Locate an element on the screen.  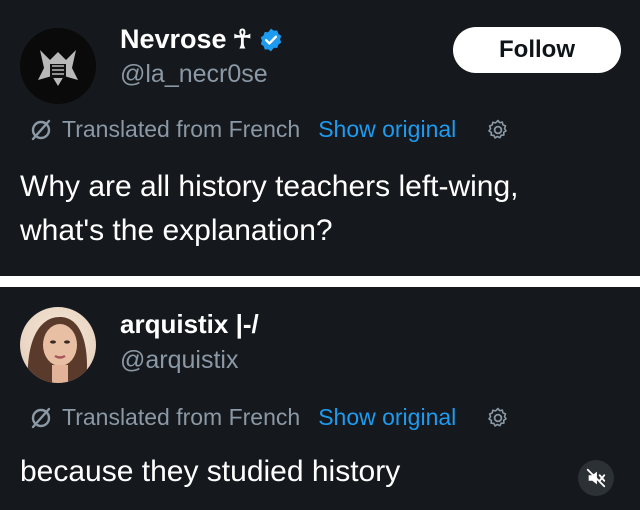
name-row-2: arquistix |-/ is located at coordinates (189, 324).